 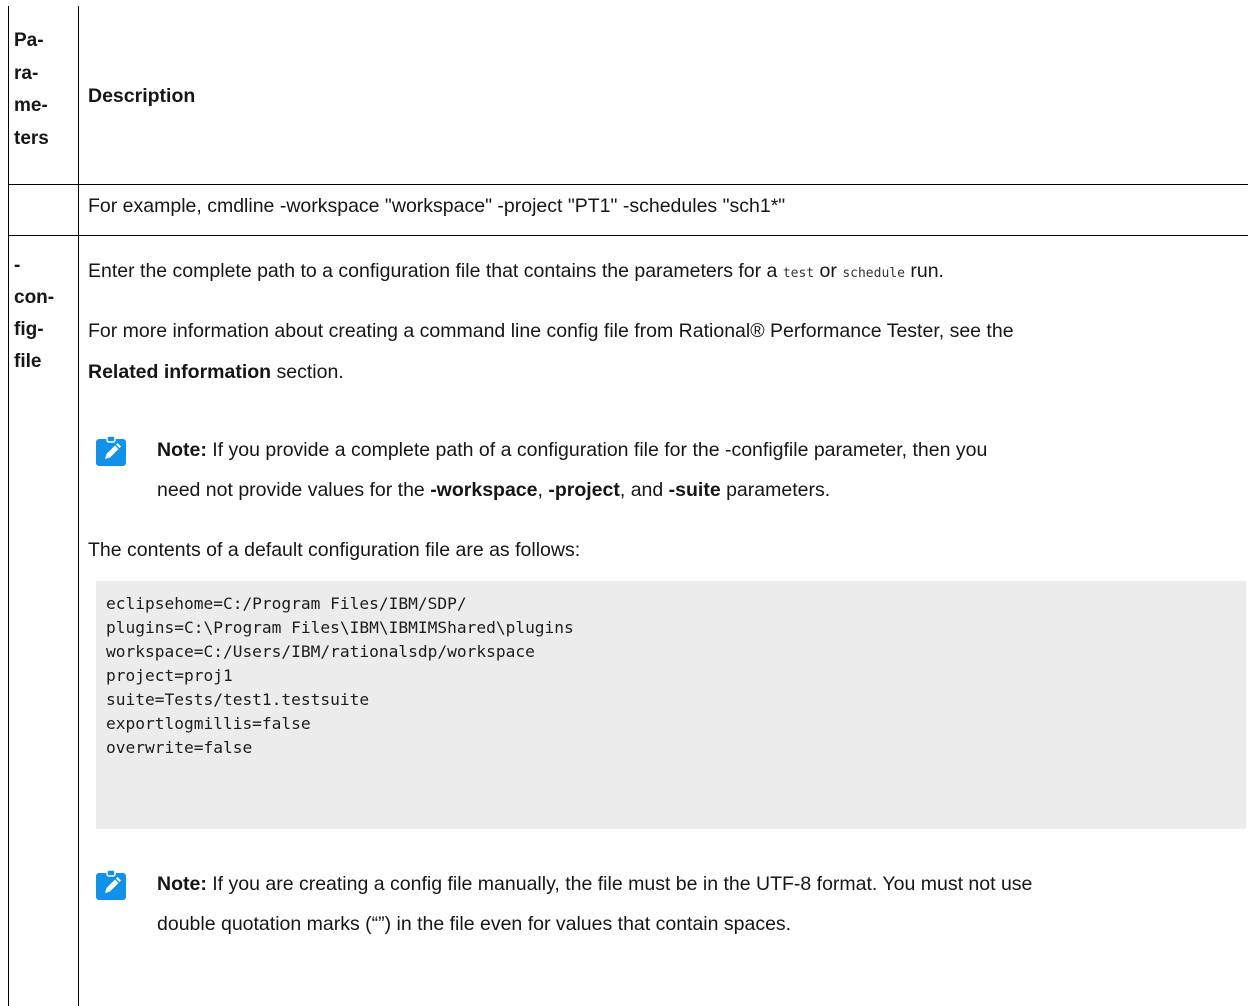 I want to click on header-param-line: me-, so click(x=31, y=105).